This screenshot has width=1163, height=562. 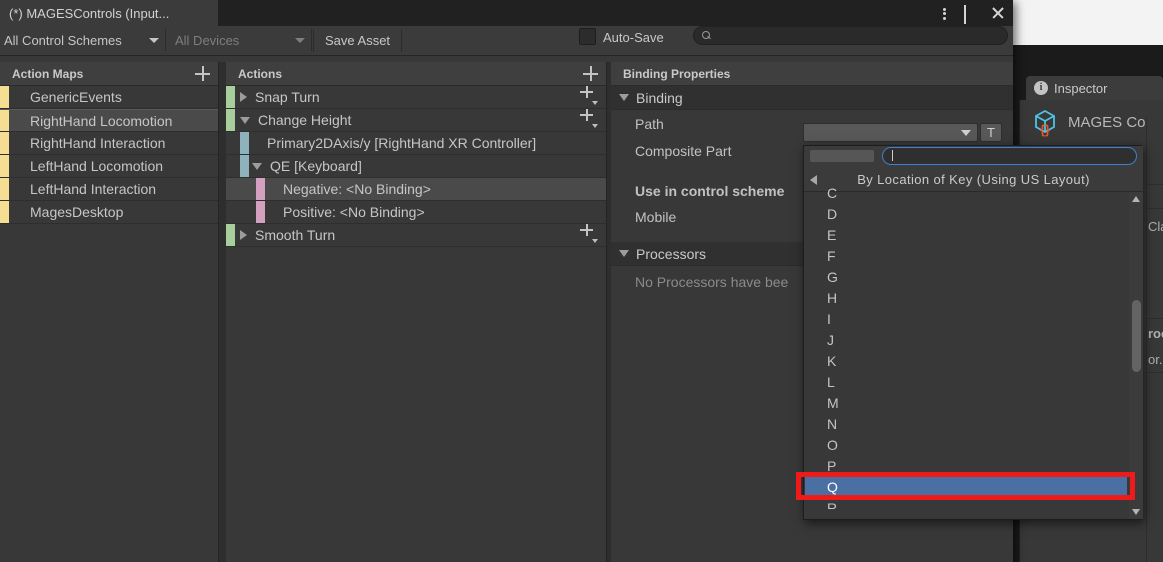 What do you see at coordinates (966, 486) in the screenshot?
I see `popup-list-item: Q` at bounding box center [966, 486].